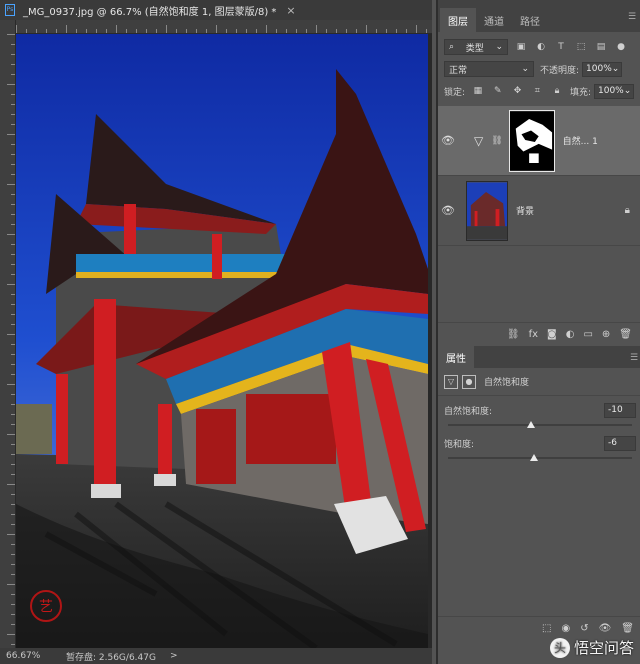 The width and height of the screenshot is (640, 664). I want to click on clip-to-layer-icon: ⬚, so click(546, 628).